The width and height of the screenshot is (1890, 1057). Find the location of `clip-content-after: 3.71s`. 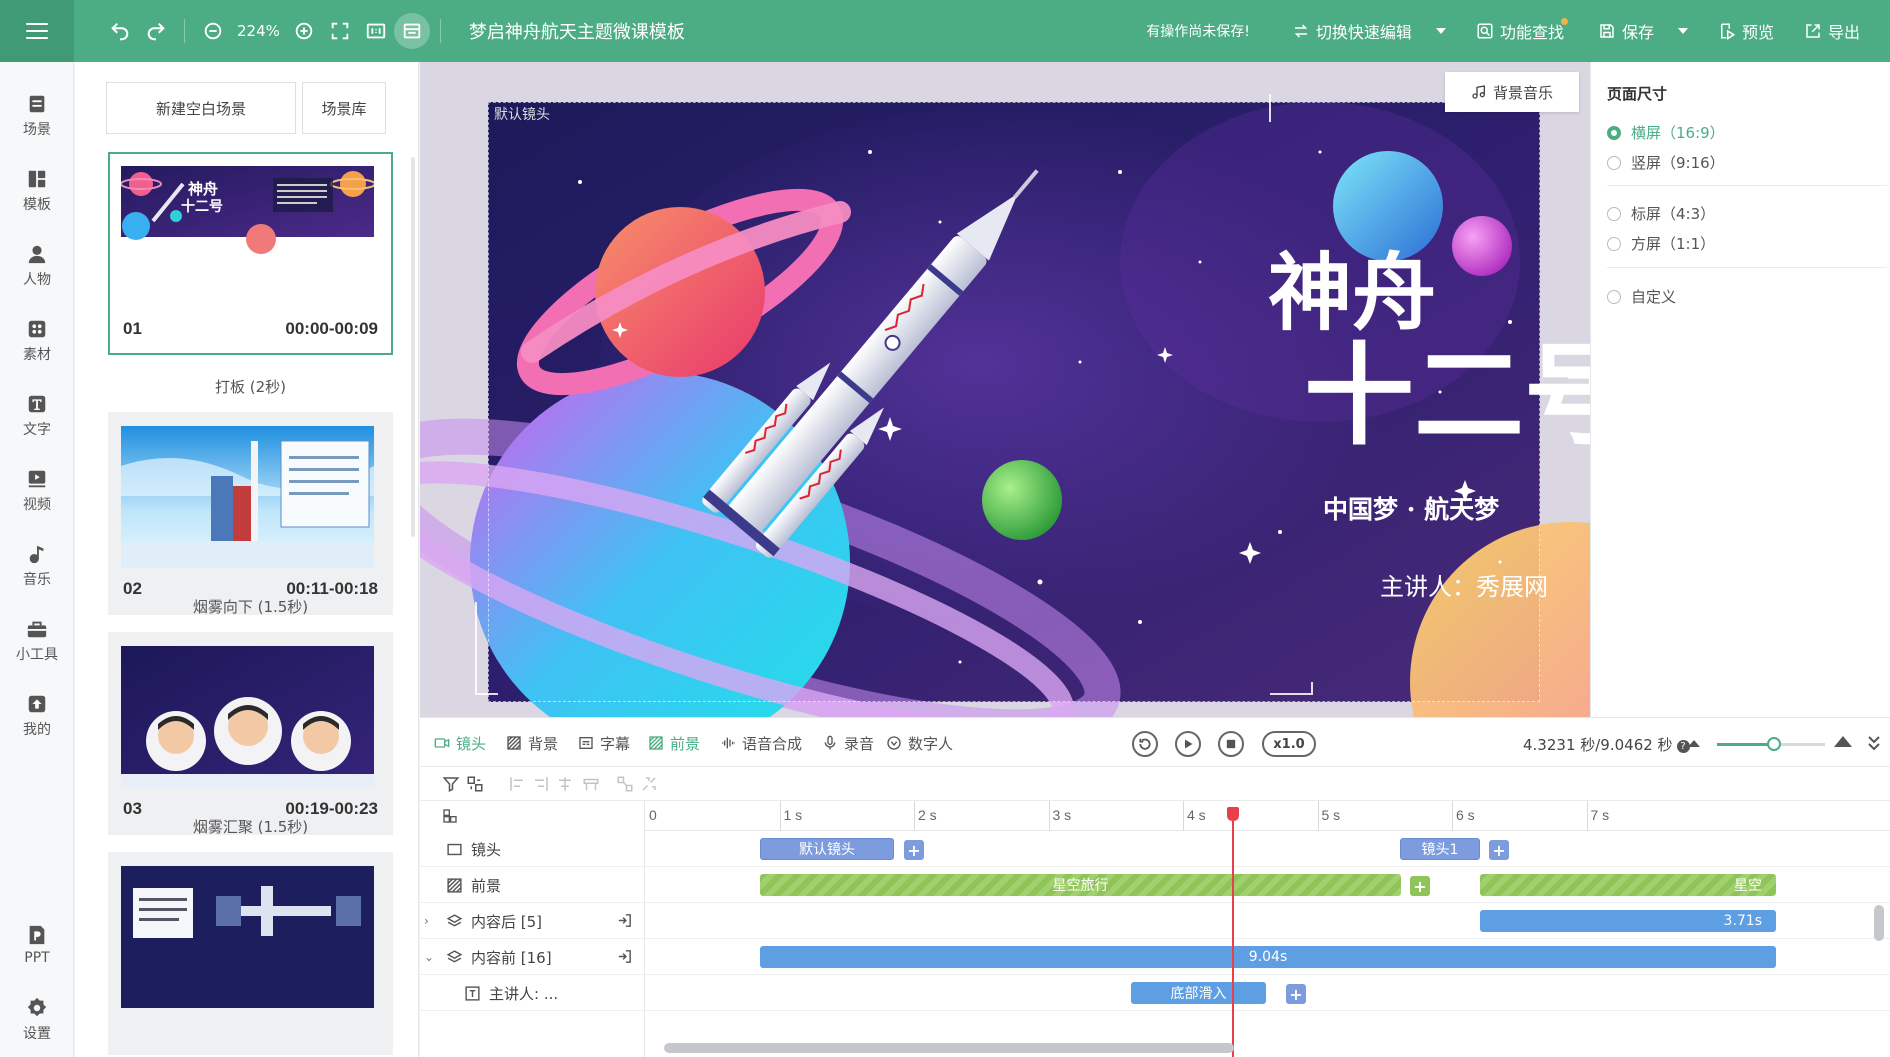

clip-content-after: 3.71s is located at coordinates (1628, 921).